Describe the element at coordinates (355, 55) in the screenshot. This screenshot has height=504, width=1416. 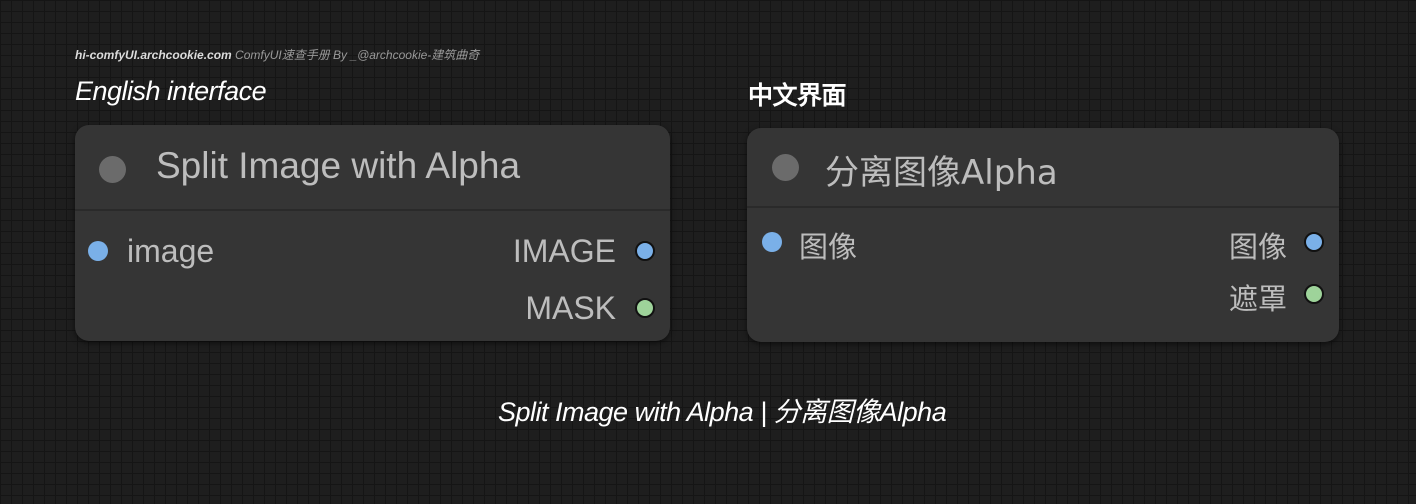
I see `watermark-text: ComfyUI速查手册 By _@archcookie-建筑曲奇` at that location.